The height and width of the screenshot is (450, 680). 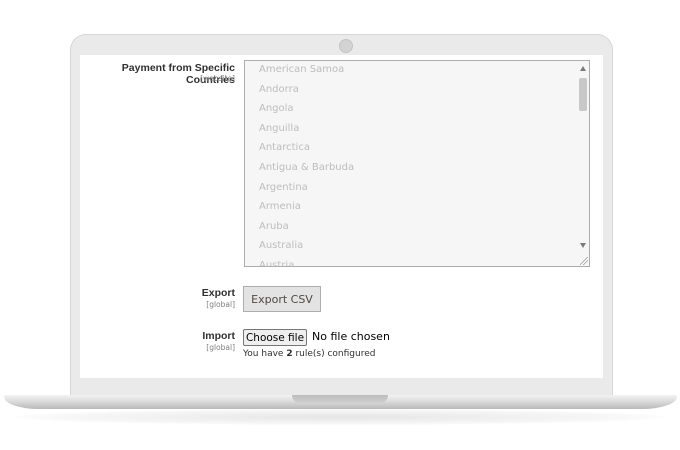 What do you see at coordinates (265, 354) in the screenshot?
I see `rules-prefix: You have` at bounding box center [265, 354].